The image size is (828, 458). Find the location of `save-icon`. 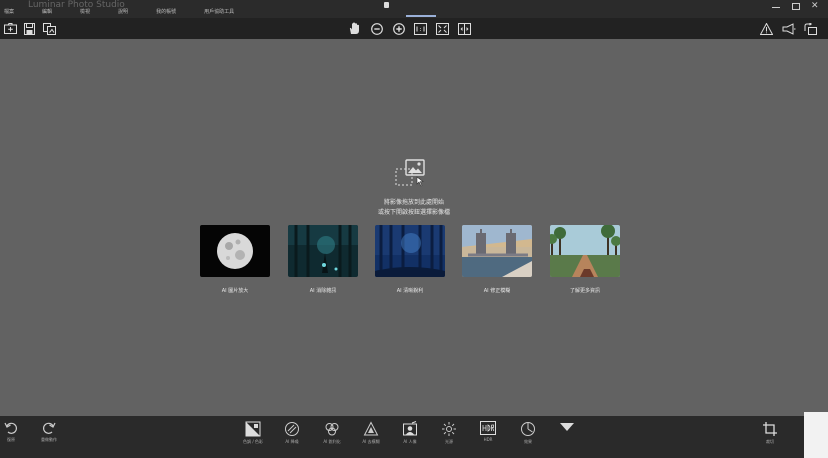

save-icon is located at coordinates (29, 28).